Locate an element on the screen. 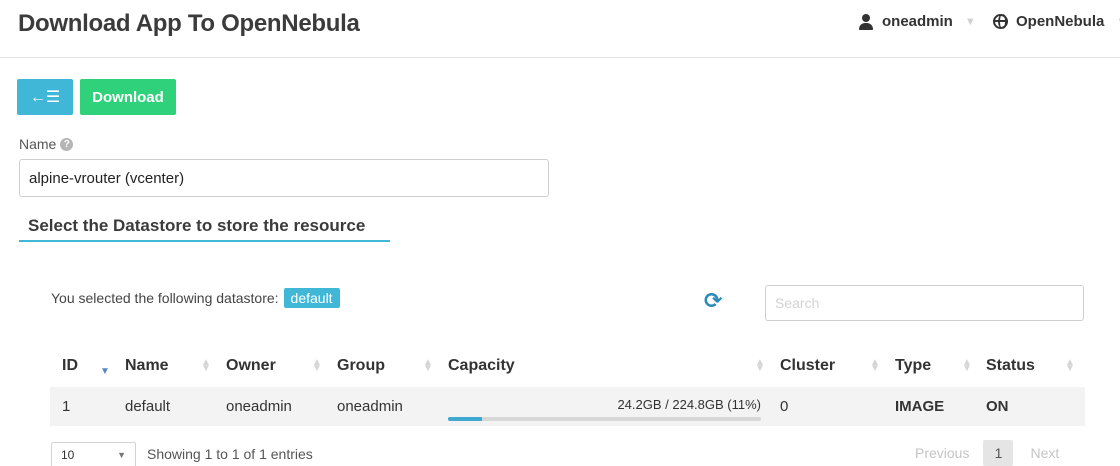  name-input is located at coordinates (284, 178).